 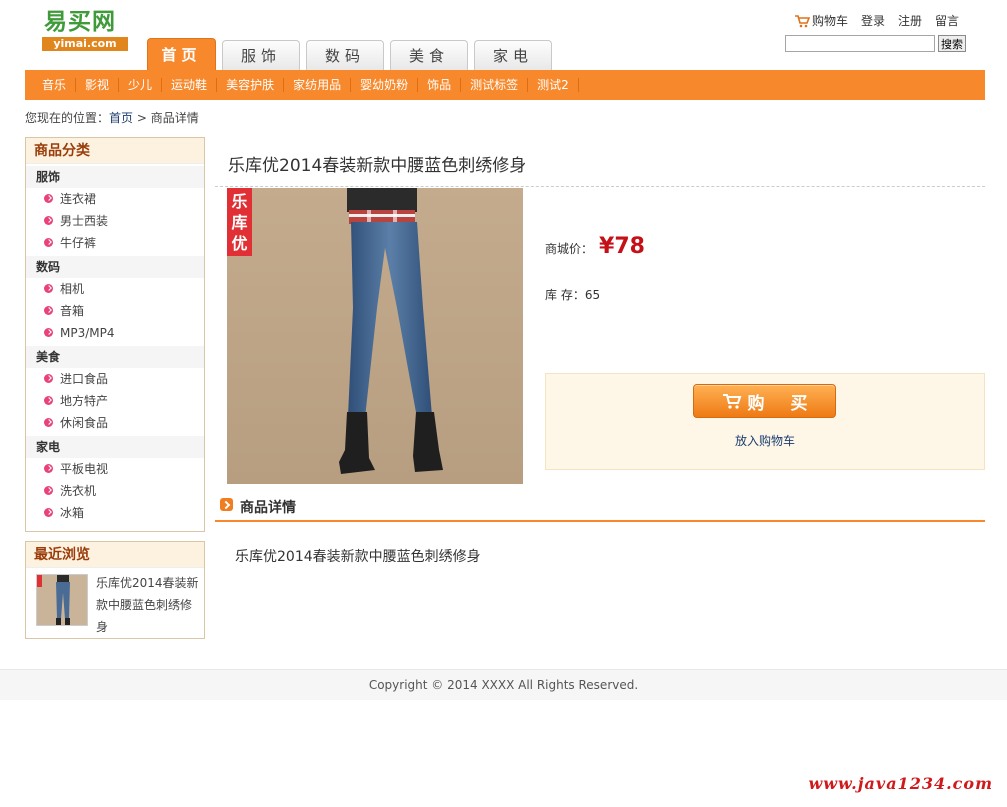 I want to click on sub-nav-item: 影视, so click(x=98, y=85).